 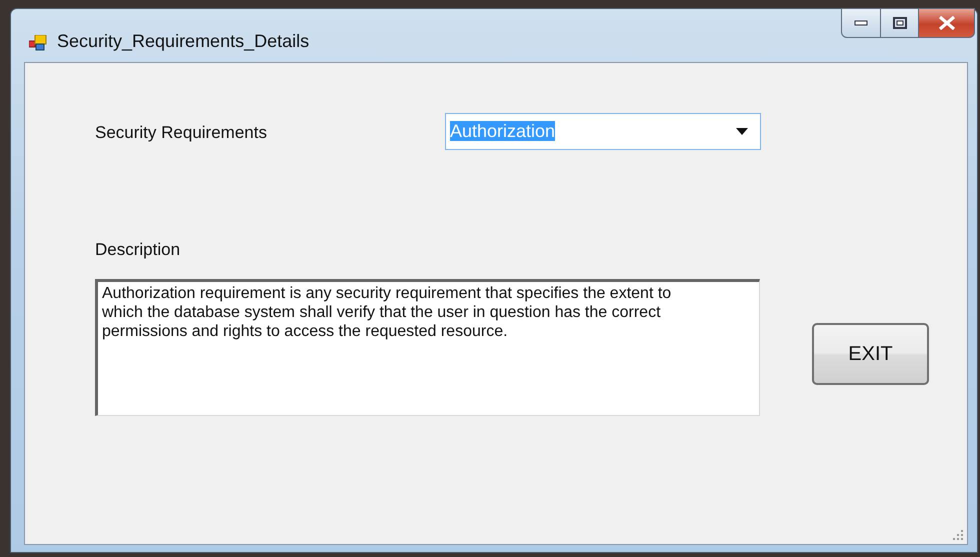 I want to click on window-title: Security_Requirements_Details, so click(x=183, y=41).